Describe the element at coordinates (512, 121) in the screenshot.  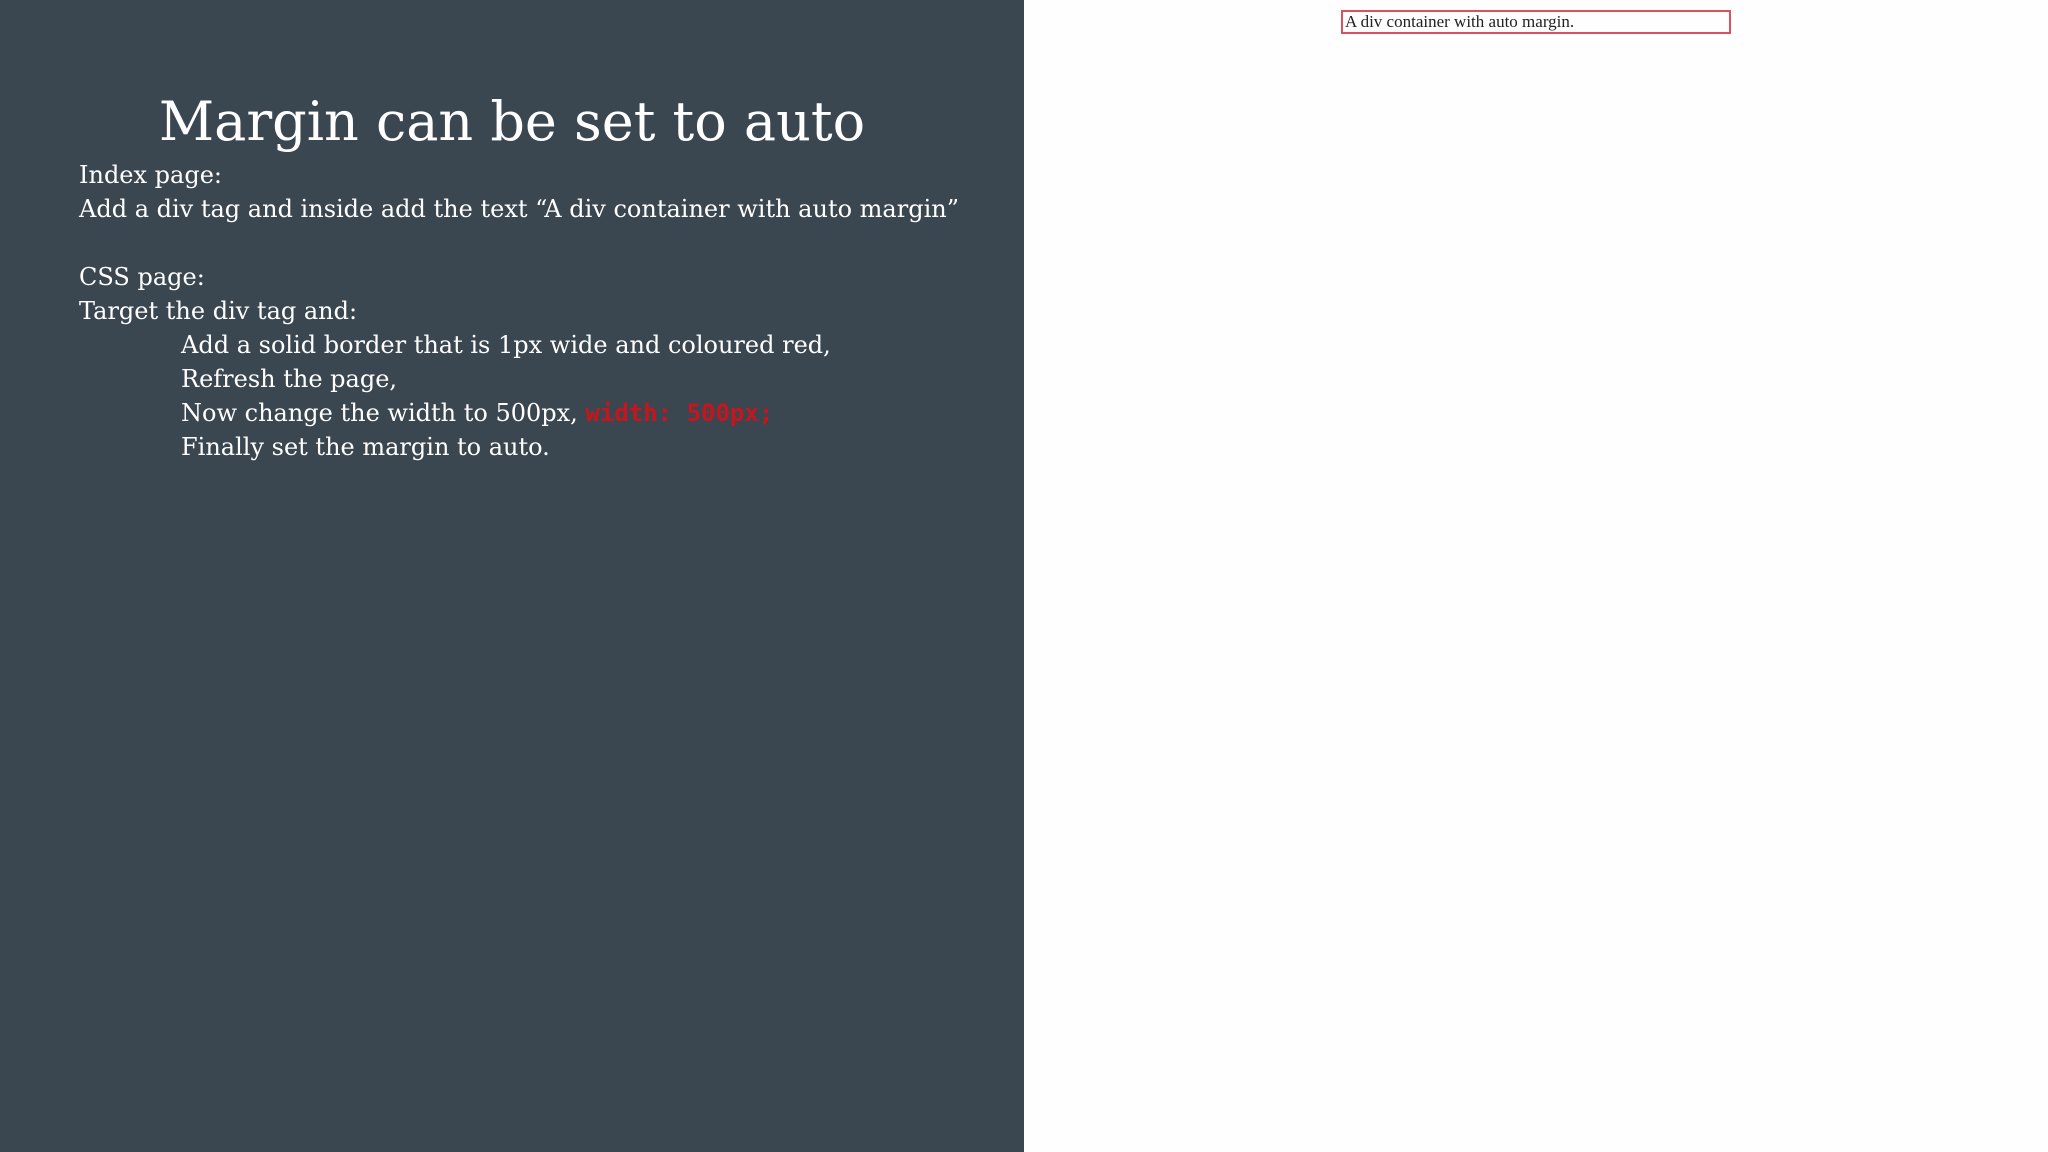
I see `slide-title: Margin can be set to auto` at that location.